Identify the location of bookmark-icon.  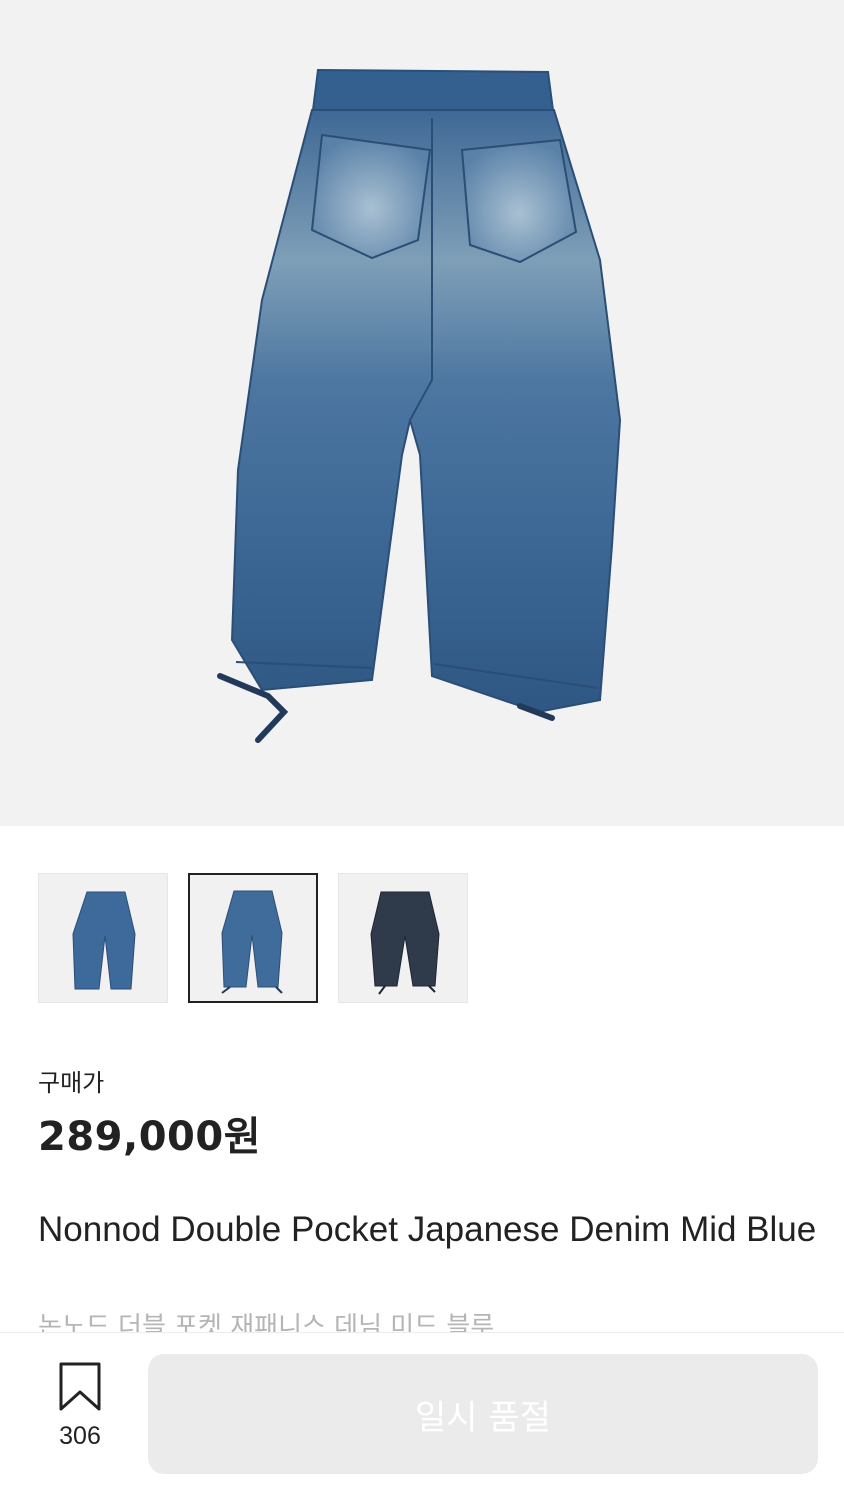
(80, 1386).